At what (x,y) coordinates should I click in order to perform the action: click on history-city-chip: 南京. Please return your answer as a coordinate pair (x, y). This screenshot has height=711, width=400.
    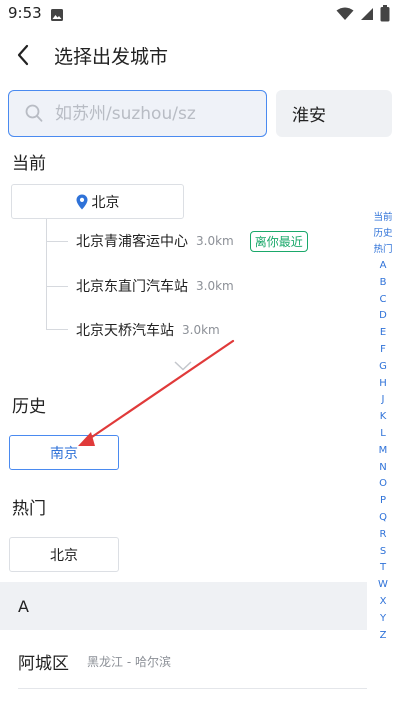
    Looking at the image, I should click on (64, 452).